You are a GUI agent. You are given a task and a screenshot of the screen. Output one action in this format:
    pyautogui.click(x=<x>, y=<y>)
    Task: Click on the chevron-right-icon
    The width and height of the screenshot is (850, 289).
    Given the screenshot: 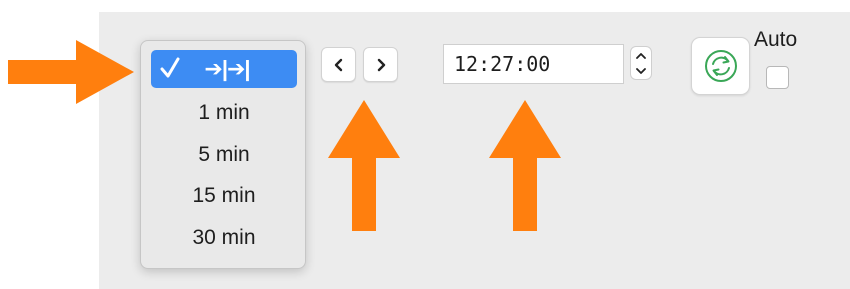 What is the action you would take?
    pyautogui.click(x=381, y=64)
    